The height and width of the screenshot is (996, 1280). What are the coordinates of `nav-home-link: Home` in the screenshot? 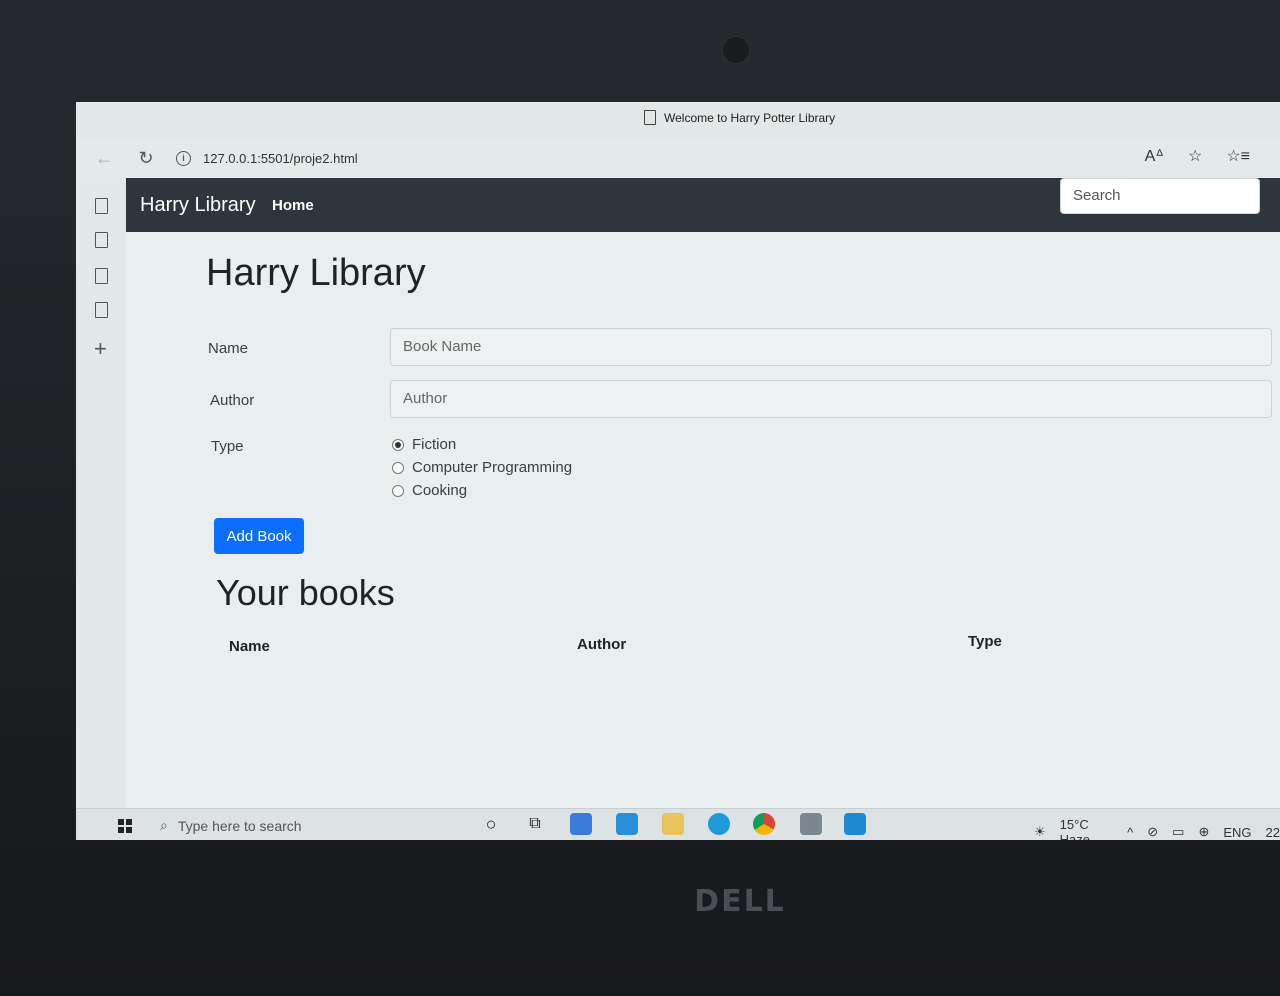 It's located at (293, 205).